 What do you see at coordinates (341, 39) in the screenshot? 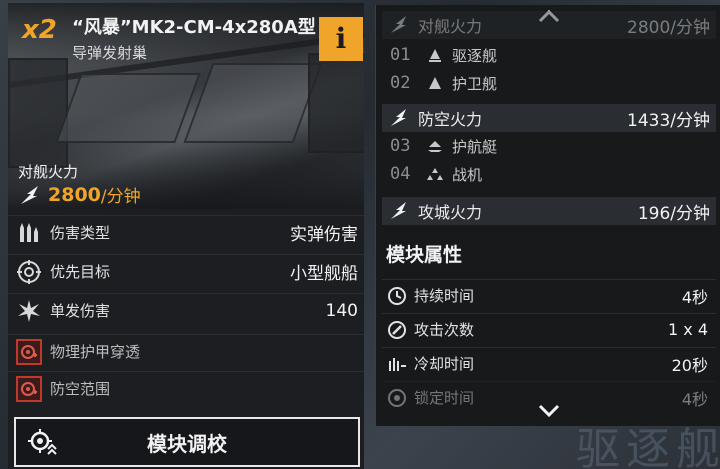
I see `info-button: i` at bounding box center [341, 39].